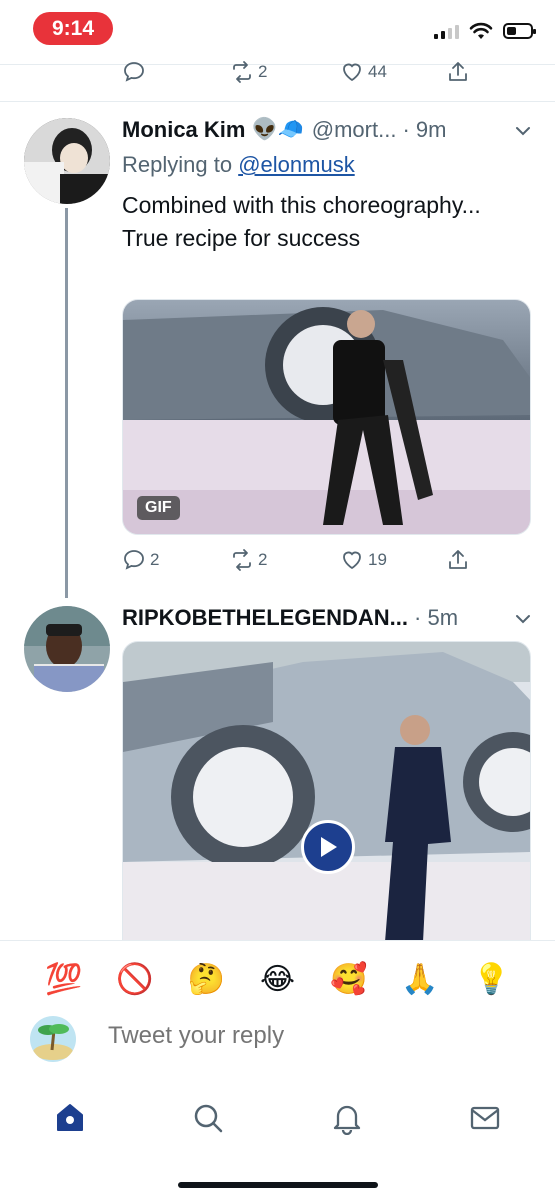 The width and height of the screenshot is (555, 1200). I want to click on emoji-quick-bar: 💯 🚫 🤔 😂 🥰 🙏 💡, so click(277, 979).